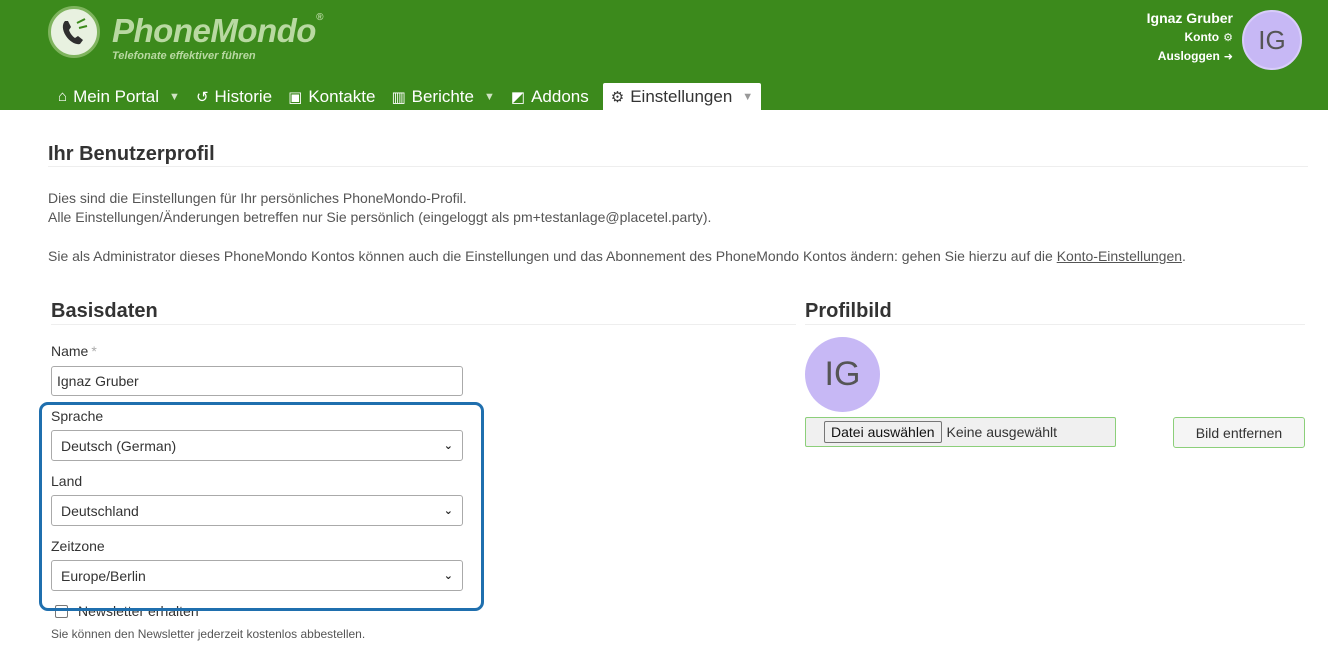 This screenshot has width=1328, height=662. What do you see at coordinates (217, 30) in the screenshot?
I see `brand-name: PhoneMondo®` at bounding box center [217, 30].